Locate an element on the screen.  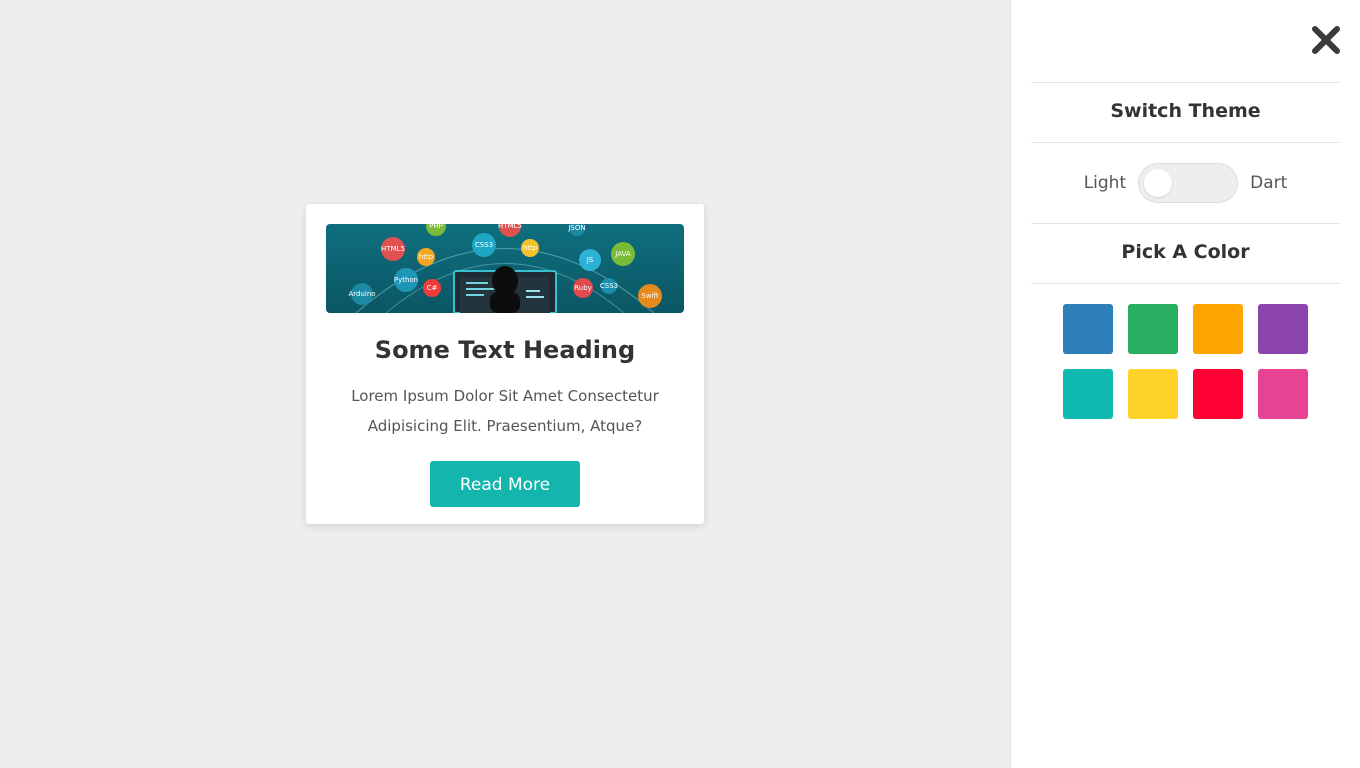
theme-toggle is located at coordinates (1188, 183).